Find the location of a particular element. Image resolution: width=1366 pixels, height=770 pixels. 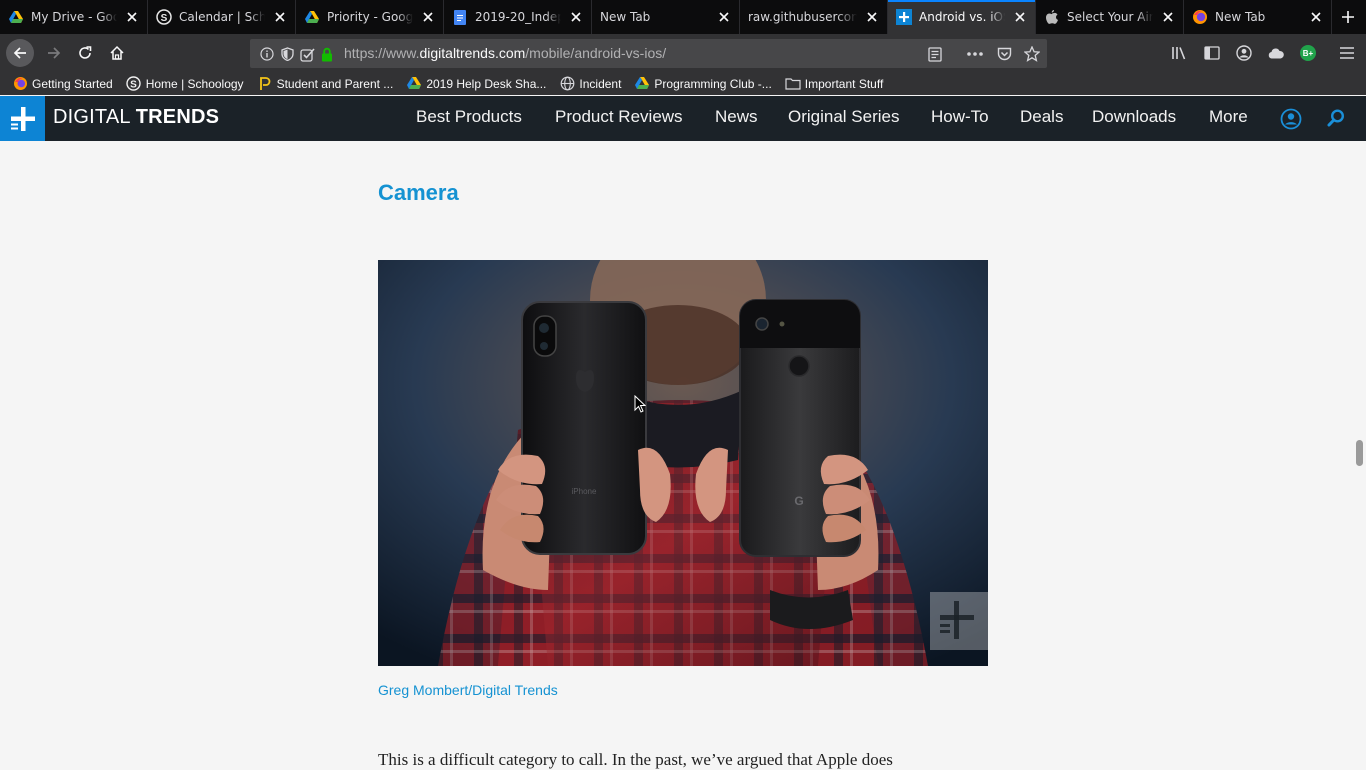

page-actions-icon is located at coordinates (975, 54).